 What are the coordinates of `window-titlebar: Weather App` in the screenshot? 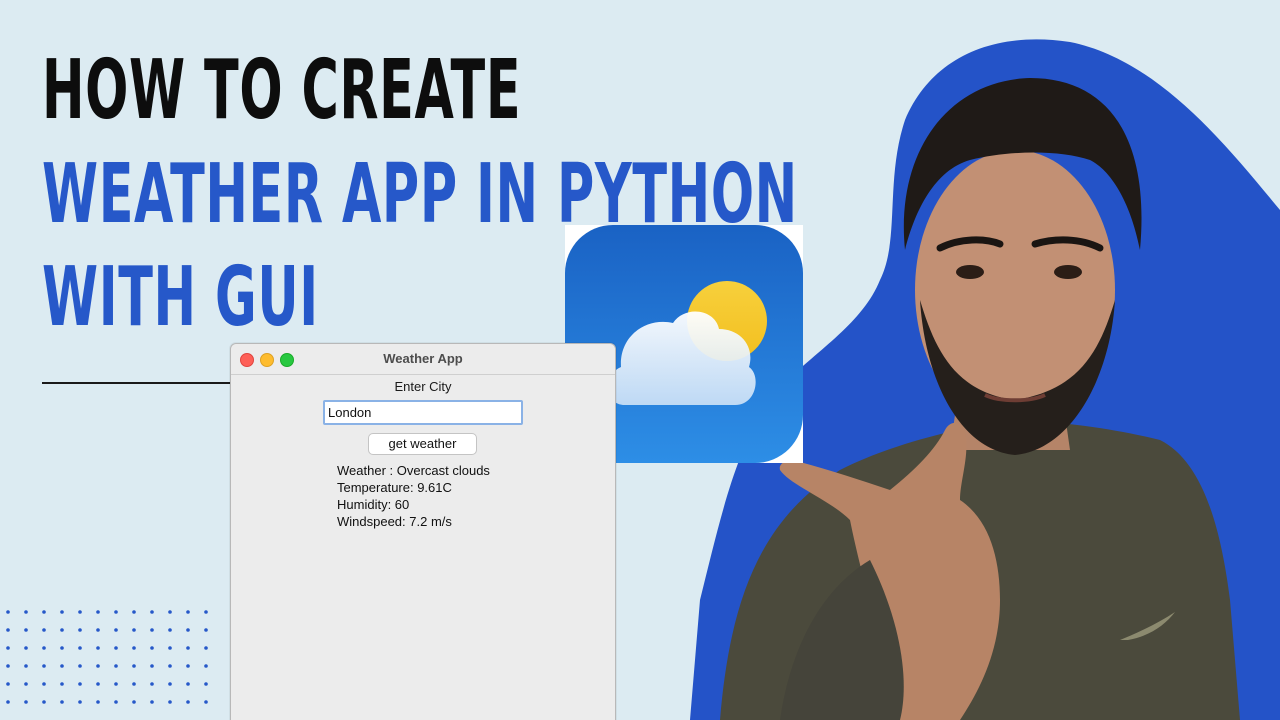 It's located at (423, 359).